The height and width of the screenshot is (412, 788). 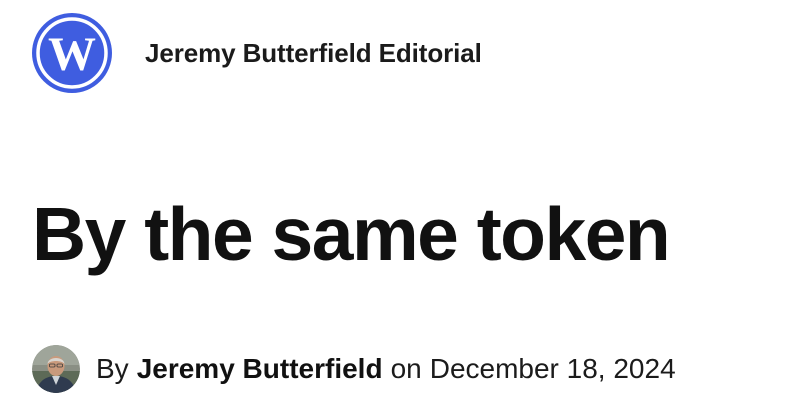 What do you see at coordinates (112, 368) in the screenshot?
I see `byline-prefix: By` at bounding box center [112, 368].